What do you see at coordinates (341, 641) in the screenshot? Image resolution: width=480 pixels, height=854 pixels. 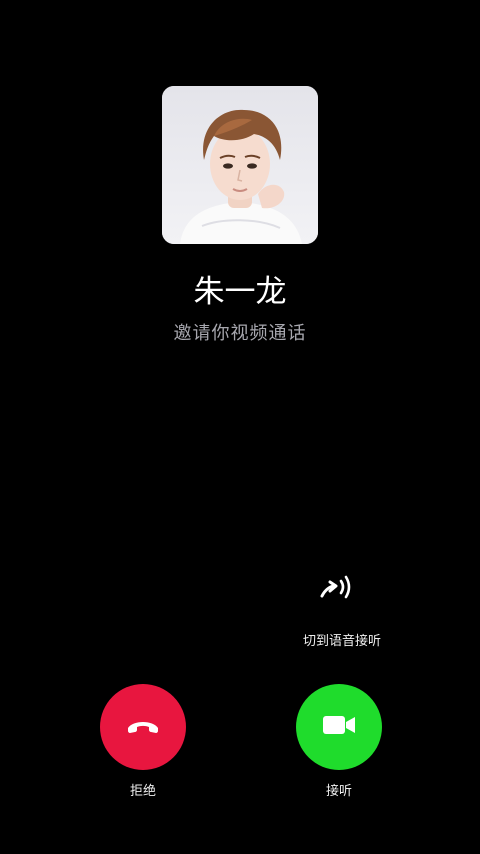 I see `switch-to-voice-label: 切到语音接听` at bounding box center [341, 641].